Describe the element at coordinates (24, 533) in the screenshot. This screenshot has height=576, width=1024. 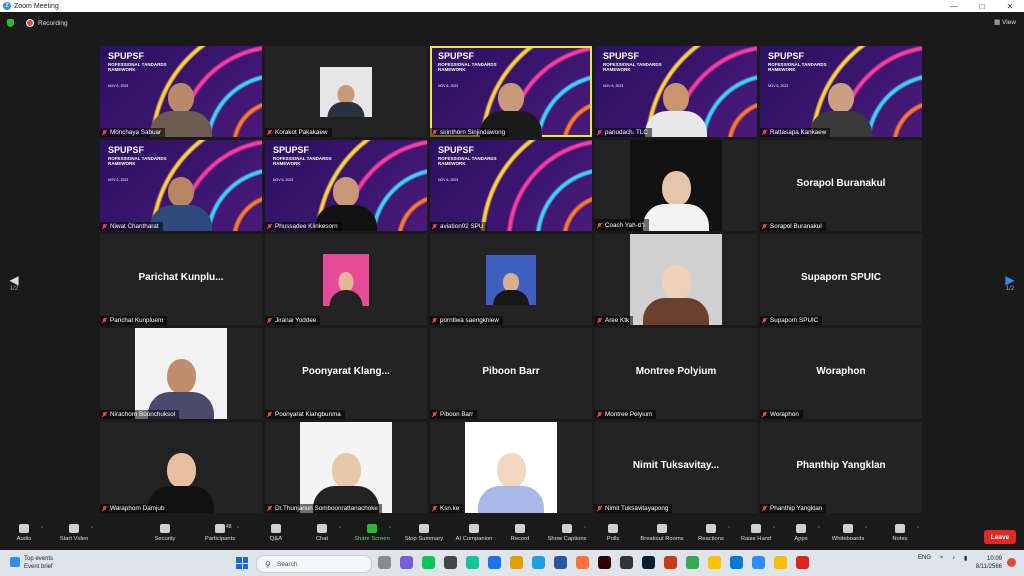
I see `audio-button: ⌃ Audio` at that location.